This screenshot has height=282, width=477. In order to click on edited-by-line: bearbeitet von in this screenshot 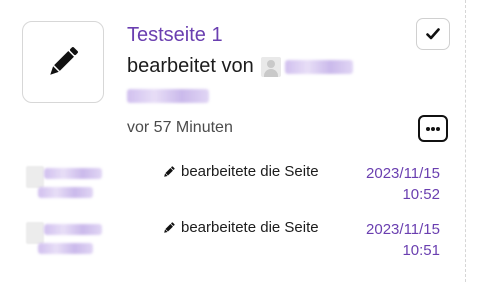, I will do `click(240, 66)`.